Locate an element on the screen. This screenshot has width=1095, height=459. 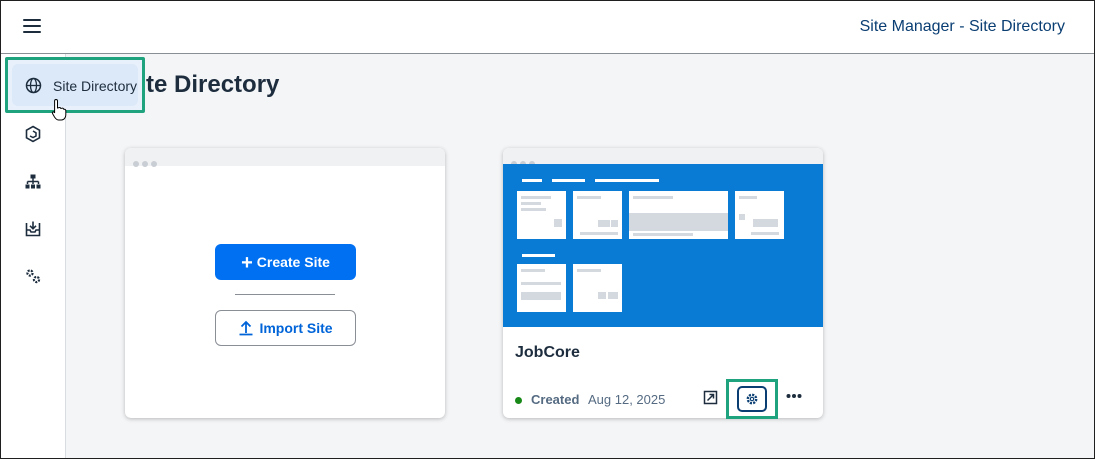
site-directory-label: Site Directory is located at coordinates (95, 86).